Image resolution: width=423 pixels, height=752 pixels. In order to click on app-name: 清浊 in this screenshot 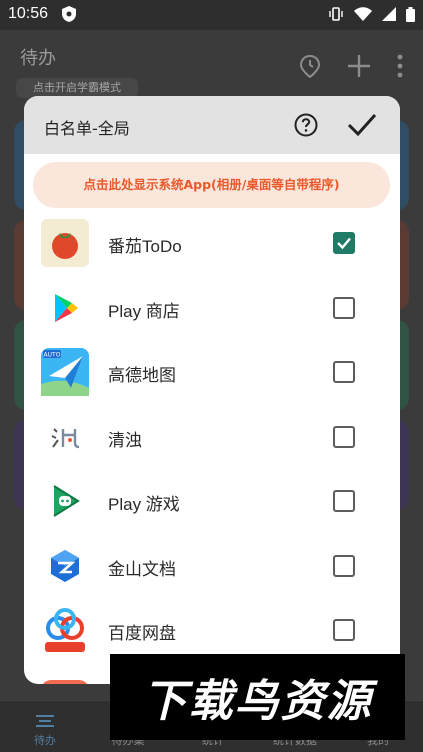, I will do `click(125, 440)`.